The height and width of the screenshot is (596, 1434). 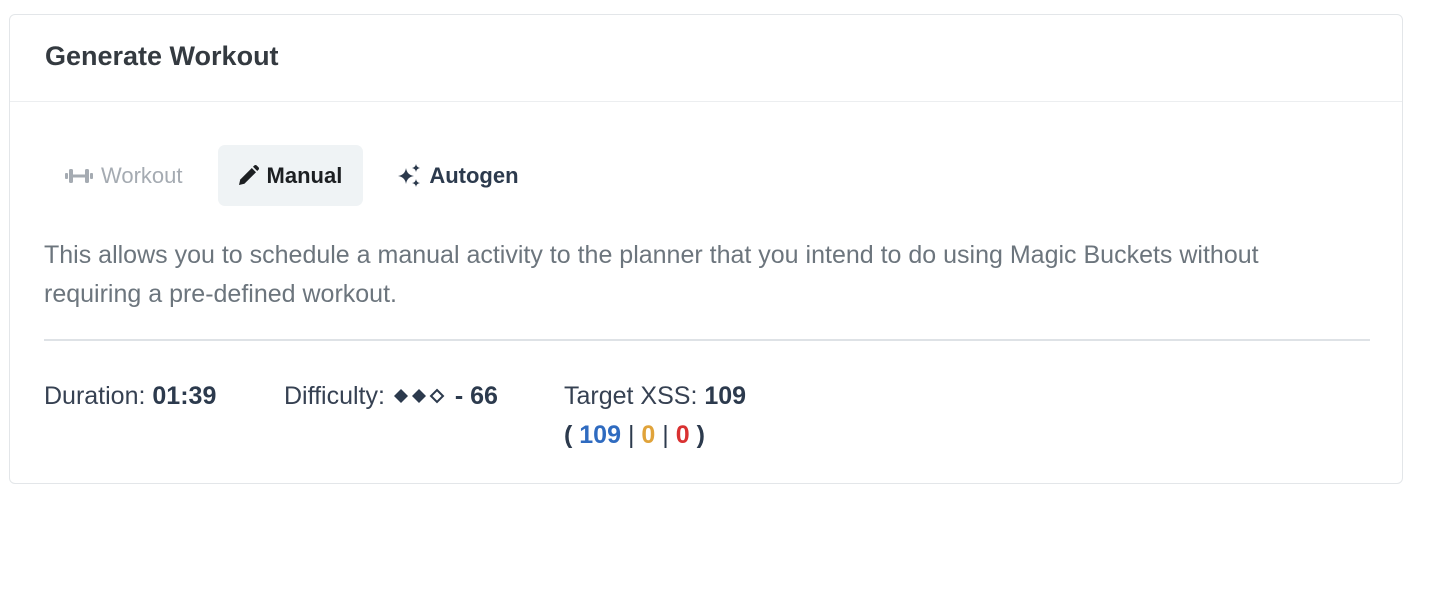 I want to click on tab-autogen-label: Autogen, so click(x=474, y=175).